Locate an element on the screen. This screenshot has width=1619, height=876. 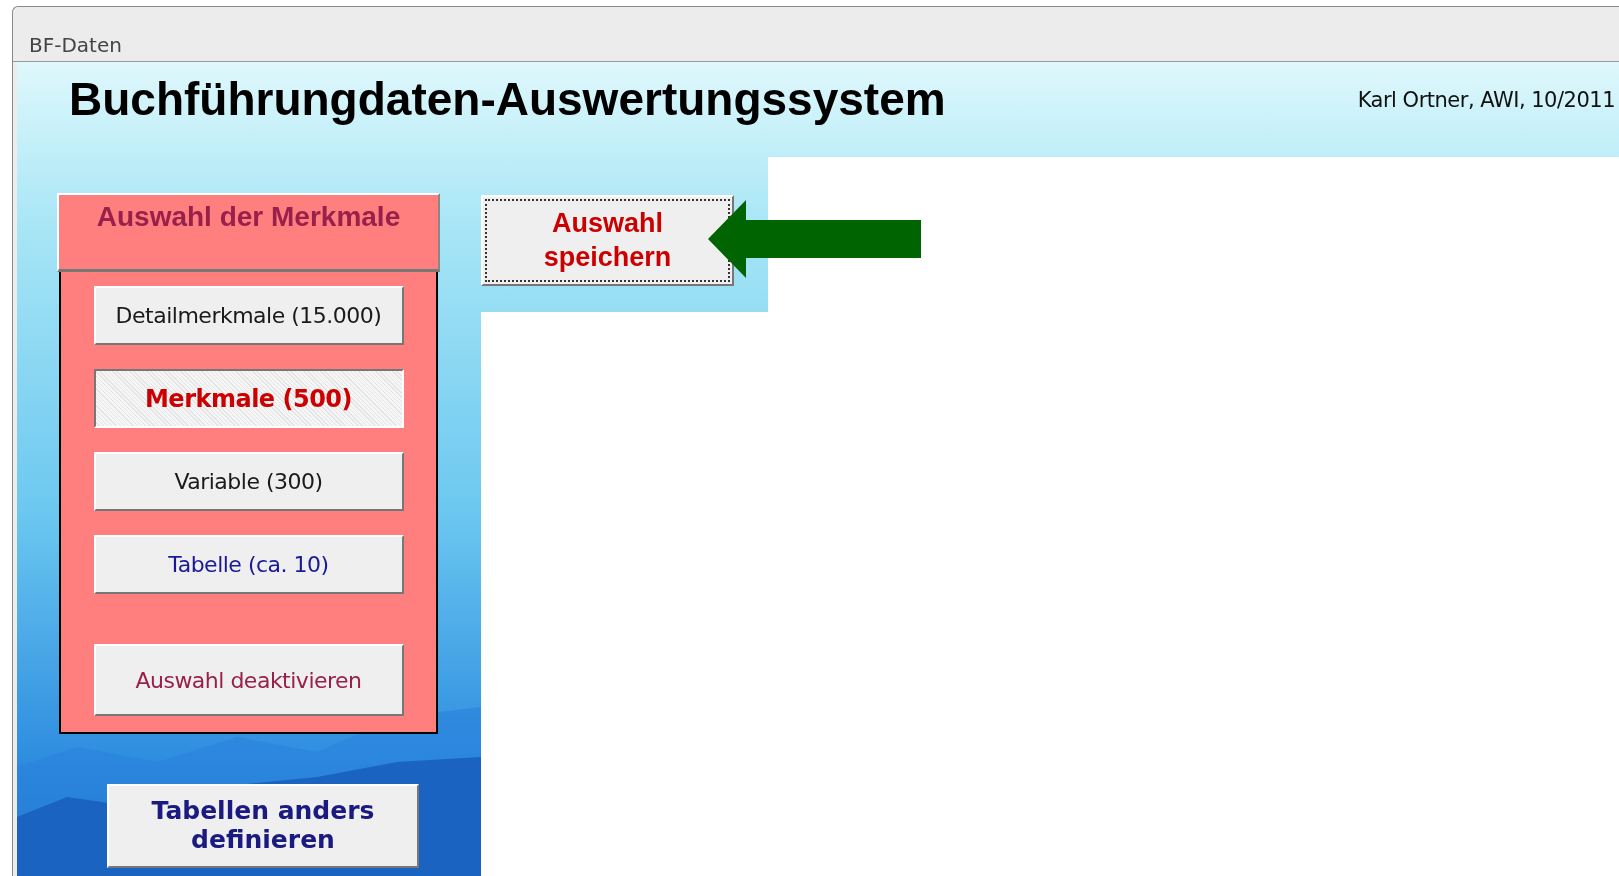
option-button: Detailmerkmale (15.000) is located at coordinates (248, 315).